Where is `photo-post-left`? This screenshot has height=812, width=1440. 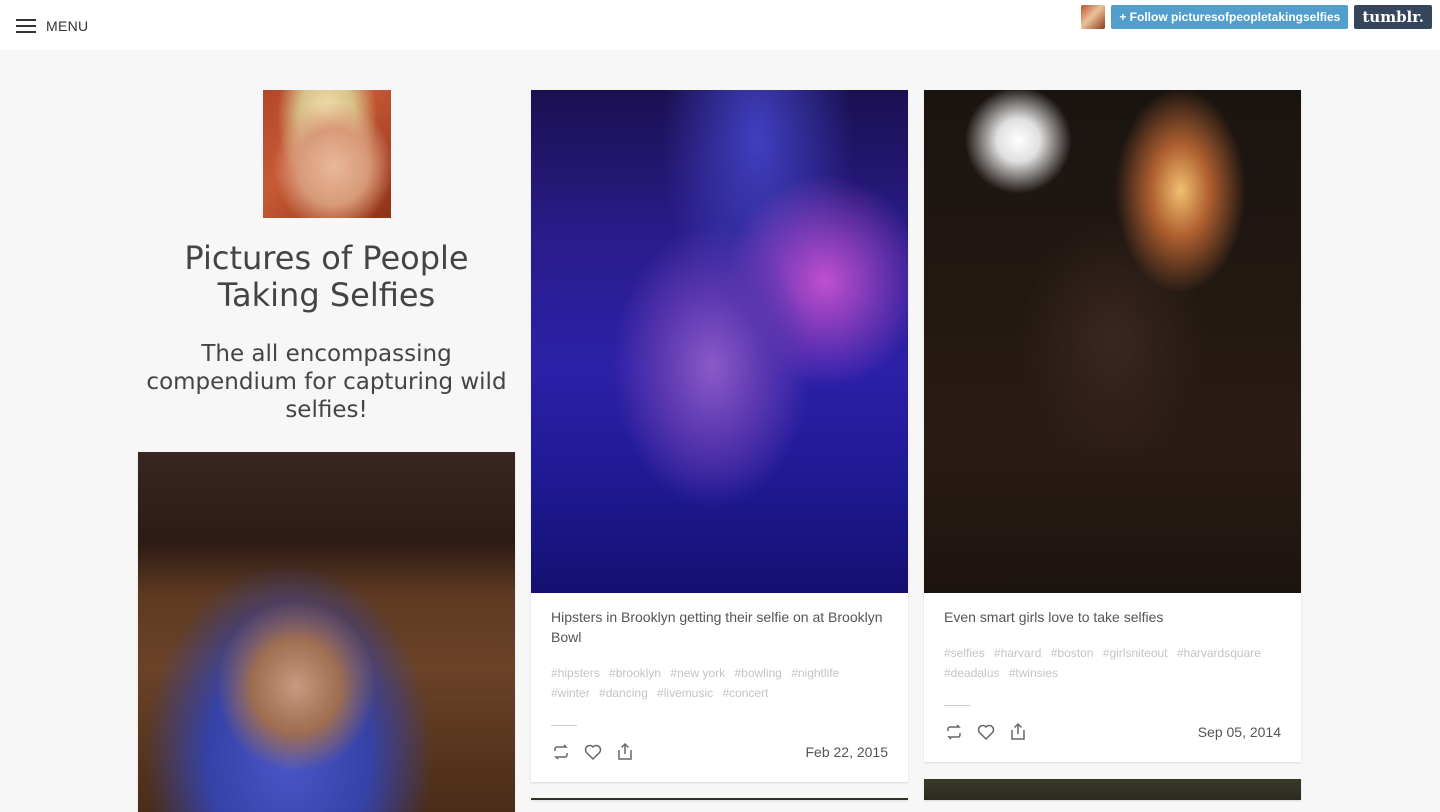
photo-post-left is located at coordinates (326, 632).